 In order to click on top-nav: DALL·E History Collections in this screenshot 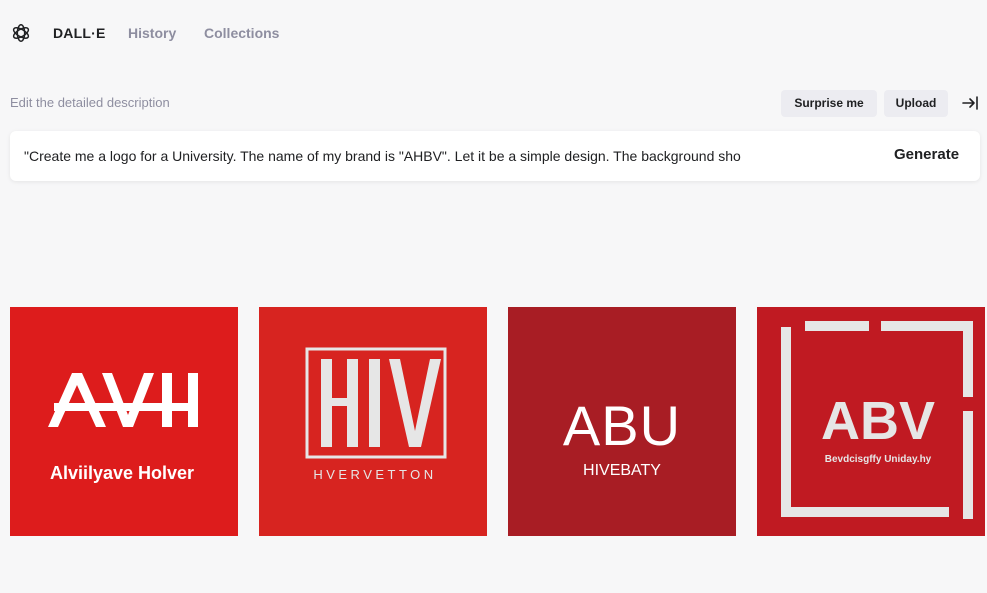, I will do `click(493, 33)`.